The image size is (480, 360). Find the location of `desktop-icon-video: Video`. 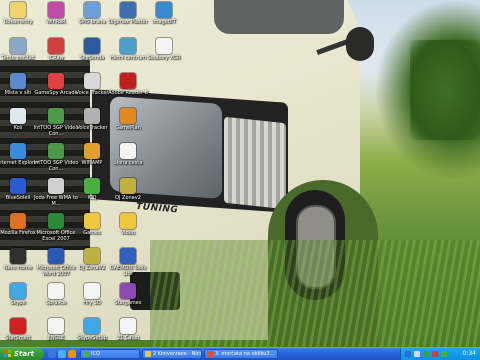

desktop-icon-video: Video is located at coordinates (128, 224).